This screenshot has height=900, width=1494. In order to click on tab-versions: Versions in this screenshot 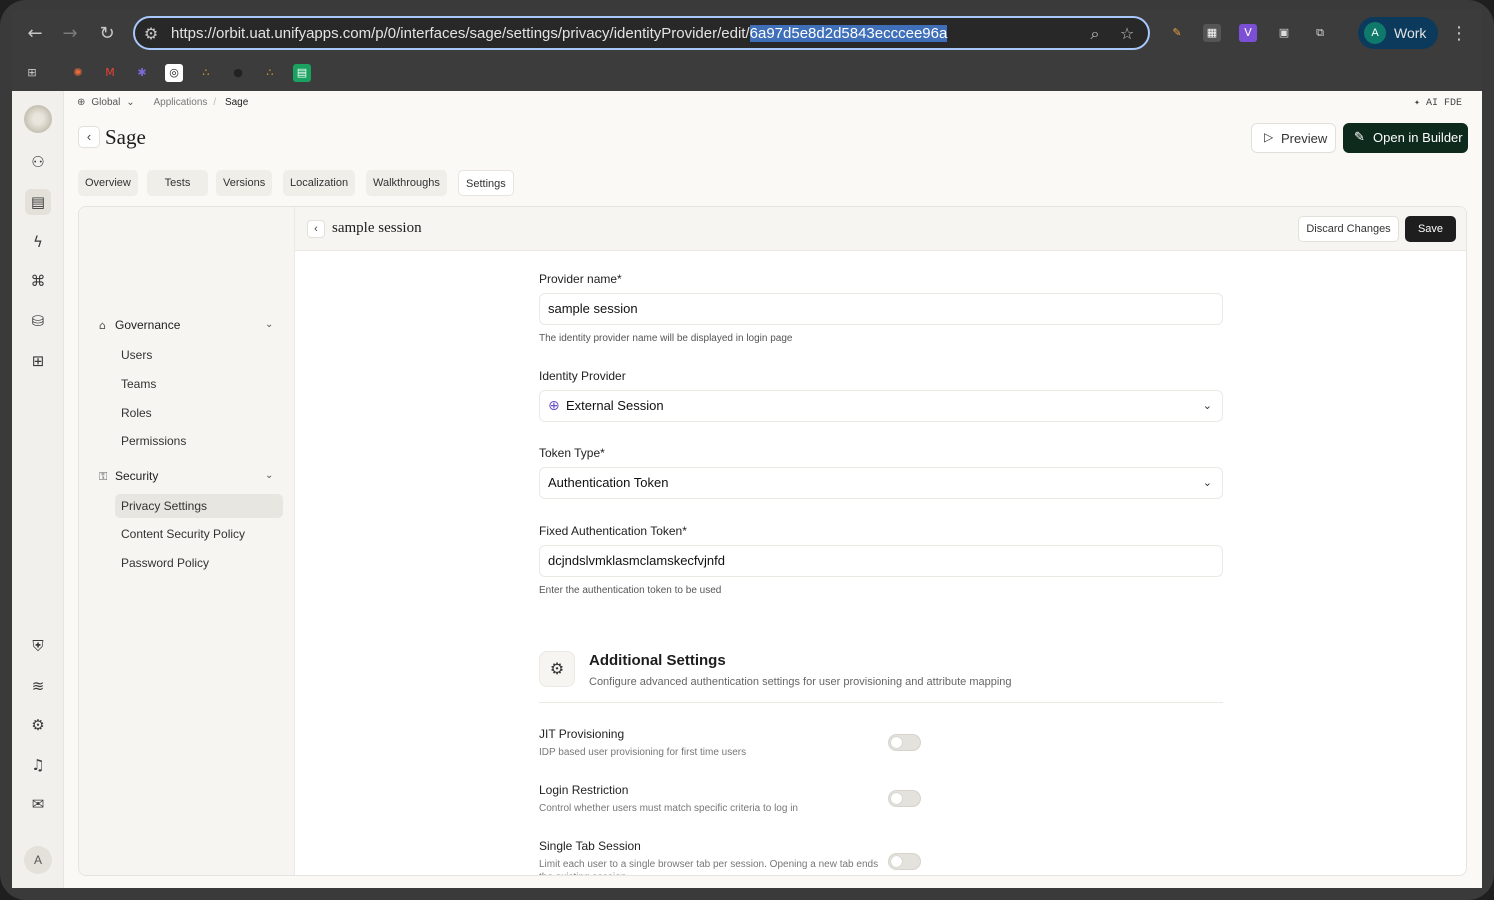, I will do `click(244, 183)`.